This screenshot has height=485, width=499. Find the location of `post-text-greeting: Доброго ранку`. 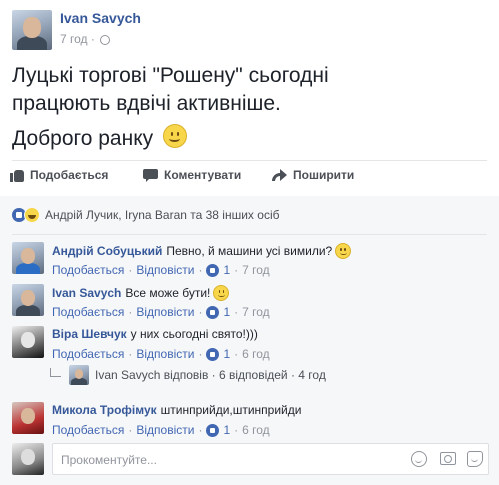

post-text-greeting: Доброго ранку is located at coordinates (83, 138).